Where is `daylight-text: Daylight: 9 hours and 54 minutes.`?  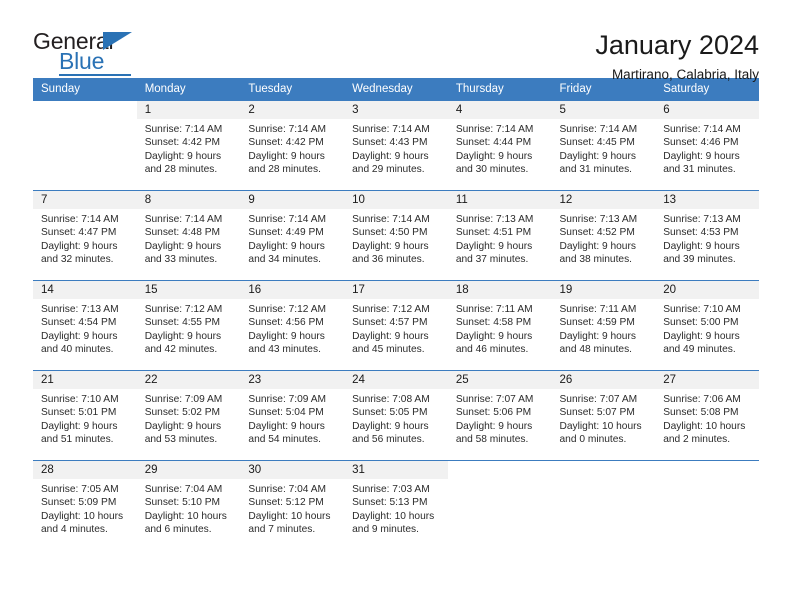
daylight-text: Daylight: 9 hours and 54 minutes. is located at coordinates (286, 432).